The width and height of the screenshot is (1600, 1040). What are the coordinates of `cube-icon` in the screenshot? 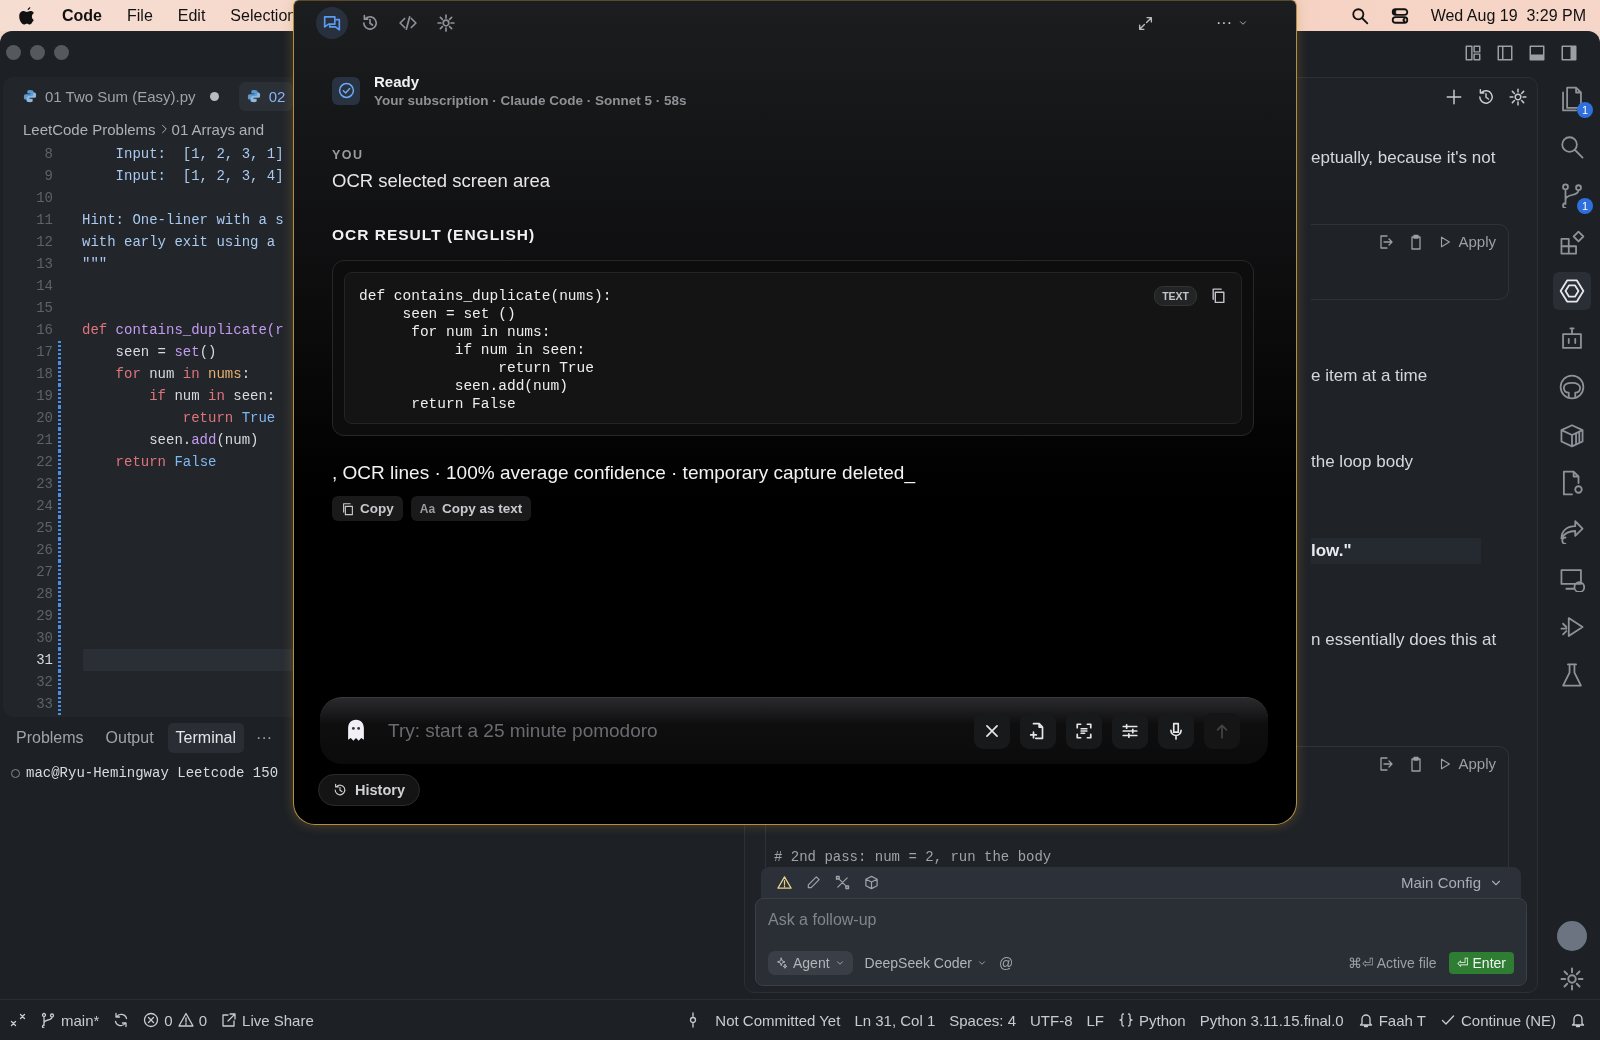 It's located at (871, 882).